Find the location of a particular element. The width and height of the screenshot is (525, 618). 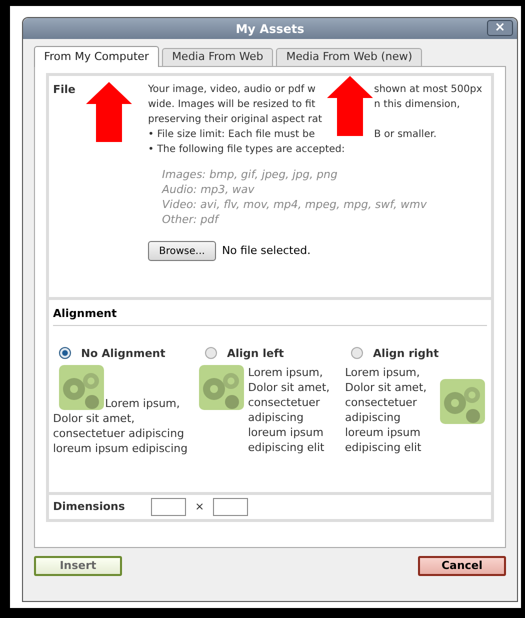

option-label: Align left is located at coordinates (255, 353).